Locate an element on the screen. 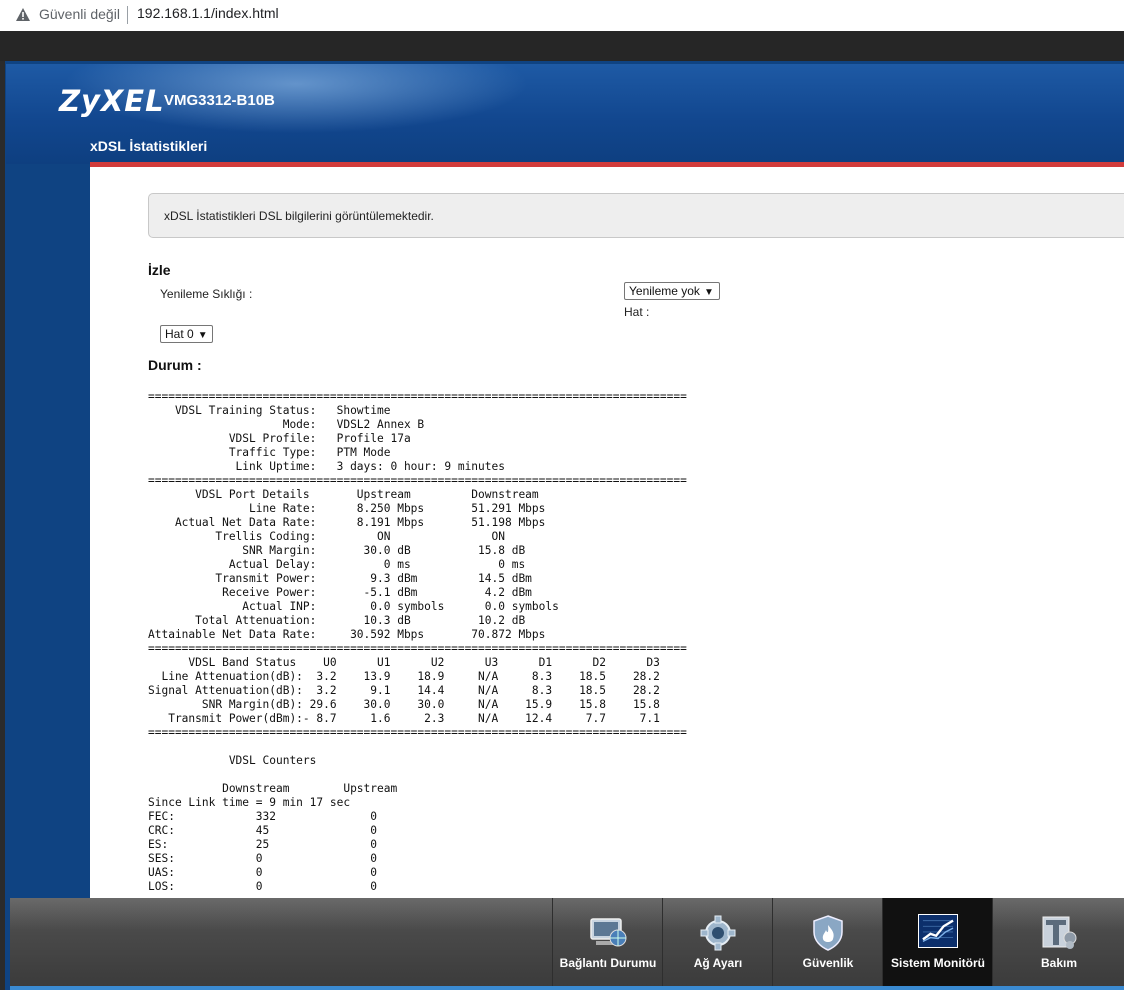  chart-icon is located at coordinates (938, 931).